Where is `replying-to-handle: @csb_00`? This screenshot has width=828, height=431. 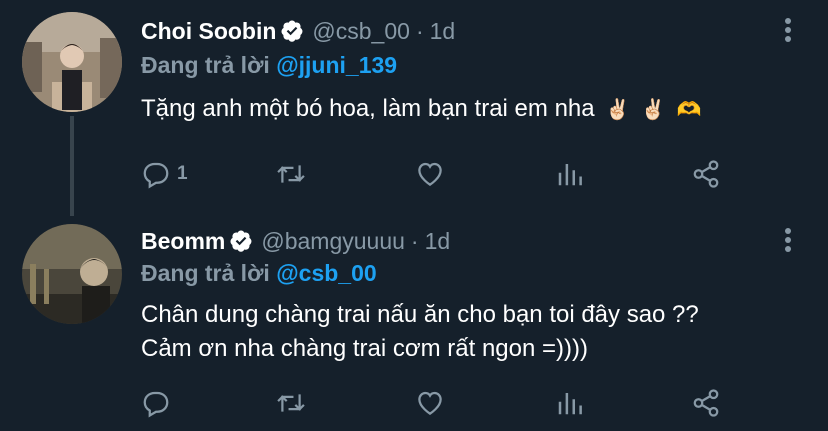 replying-to-handle: @csb_00 is located at coordinates (326, 273).